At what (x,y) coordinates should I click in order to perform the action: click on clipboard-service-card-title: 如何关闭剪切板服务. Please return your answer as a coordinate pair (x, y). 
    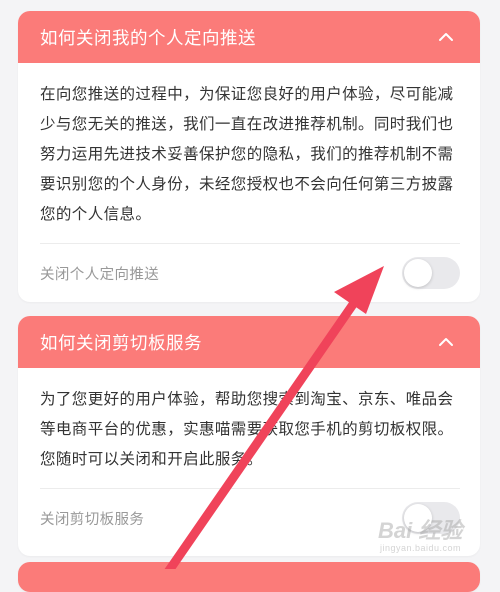
    Looking at the image, I should click on (121, 343).